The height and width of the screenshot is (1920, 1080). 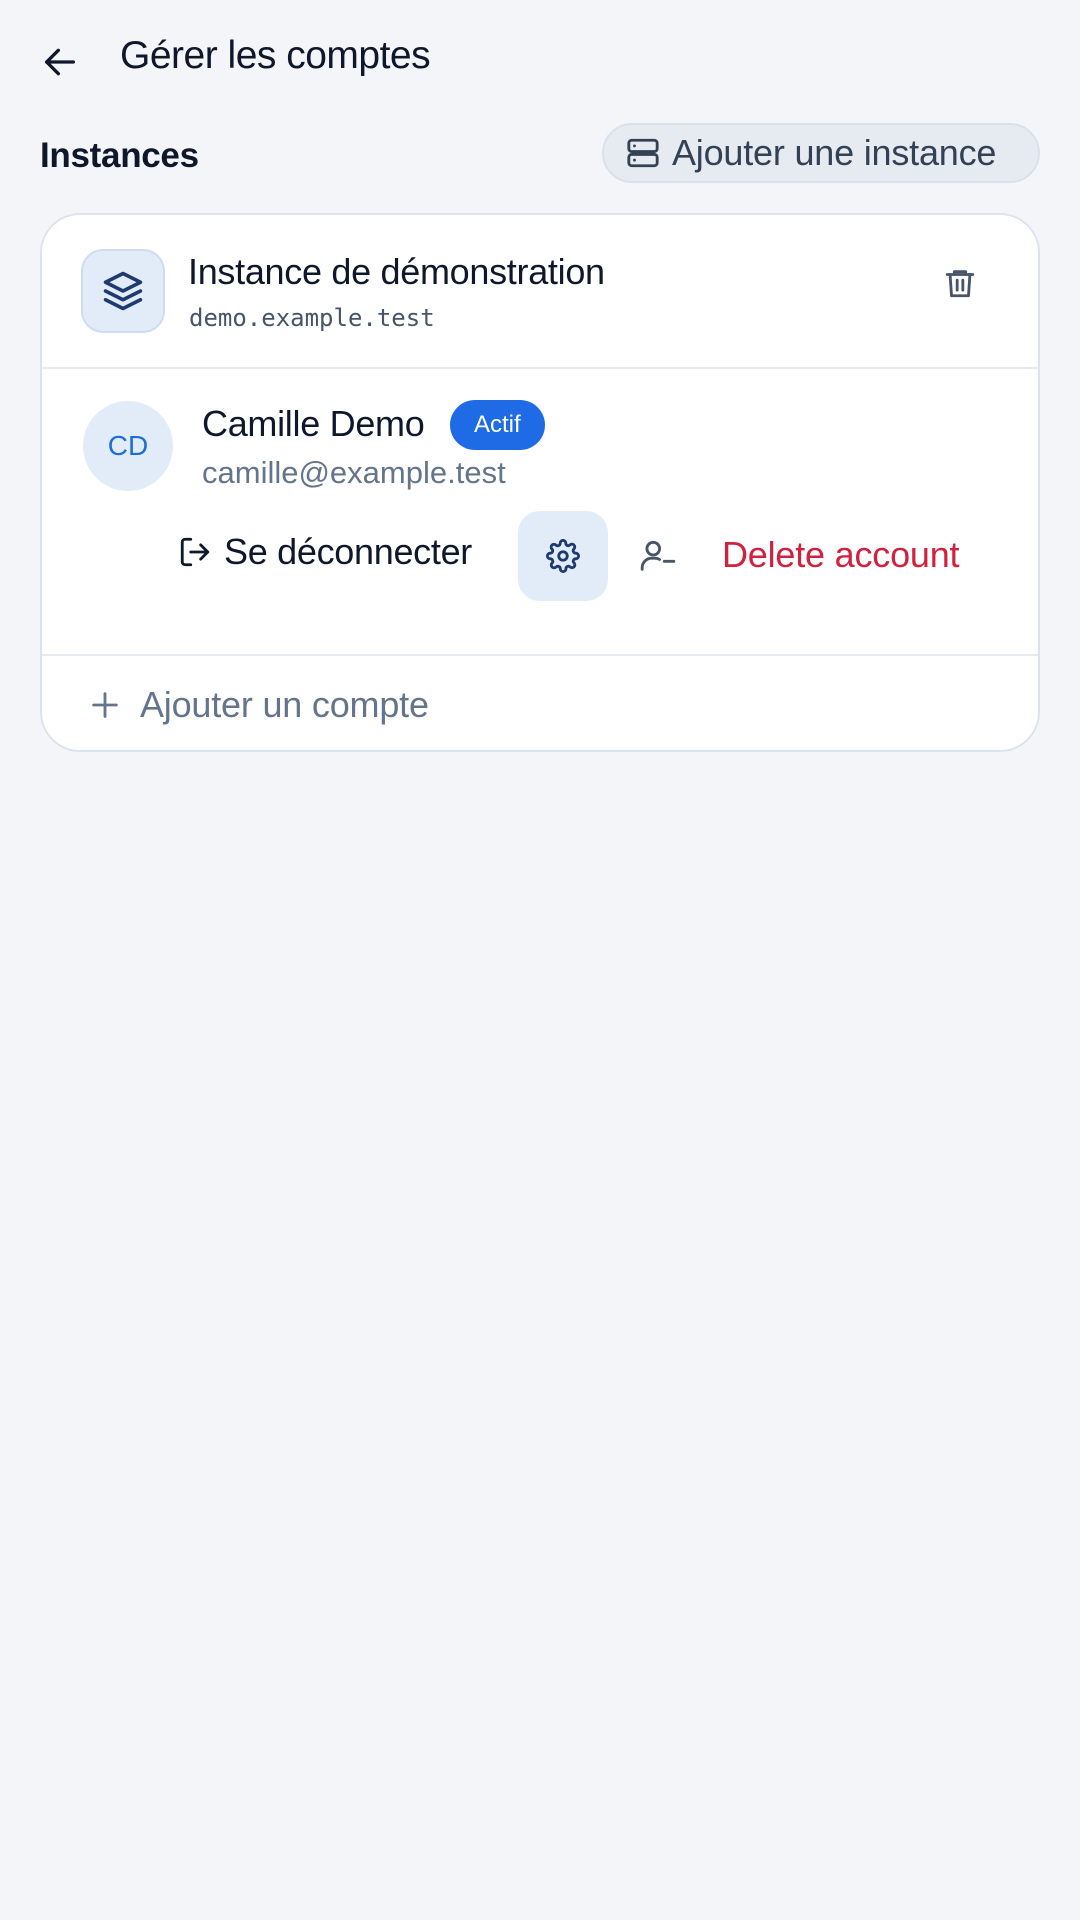 What do you see at coordinates (284, 704) in the screenshot?
I see `add-account-label: Ajouter un compte` at bounding box center [284, 704].